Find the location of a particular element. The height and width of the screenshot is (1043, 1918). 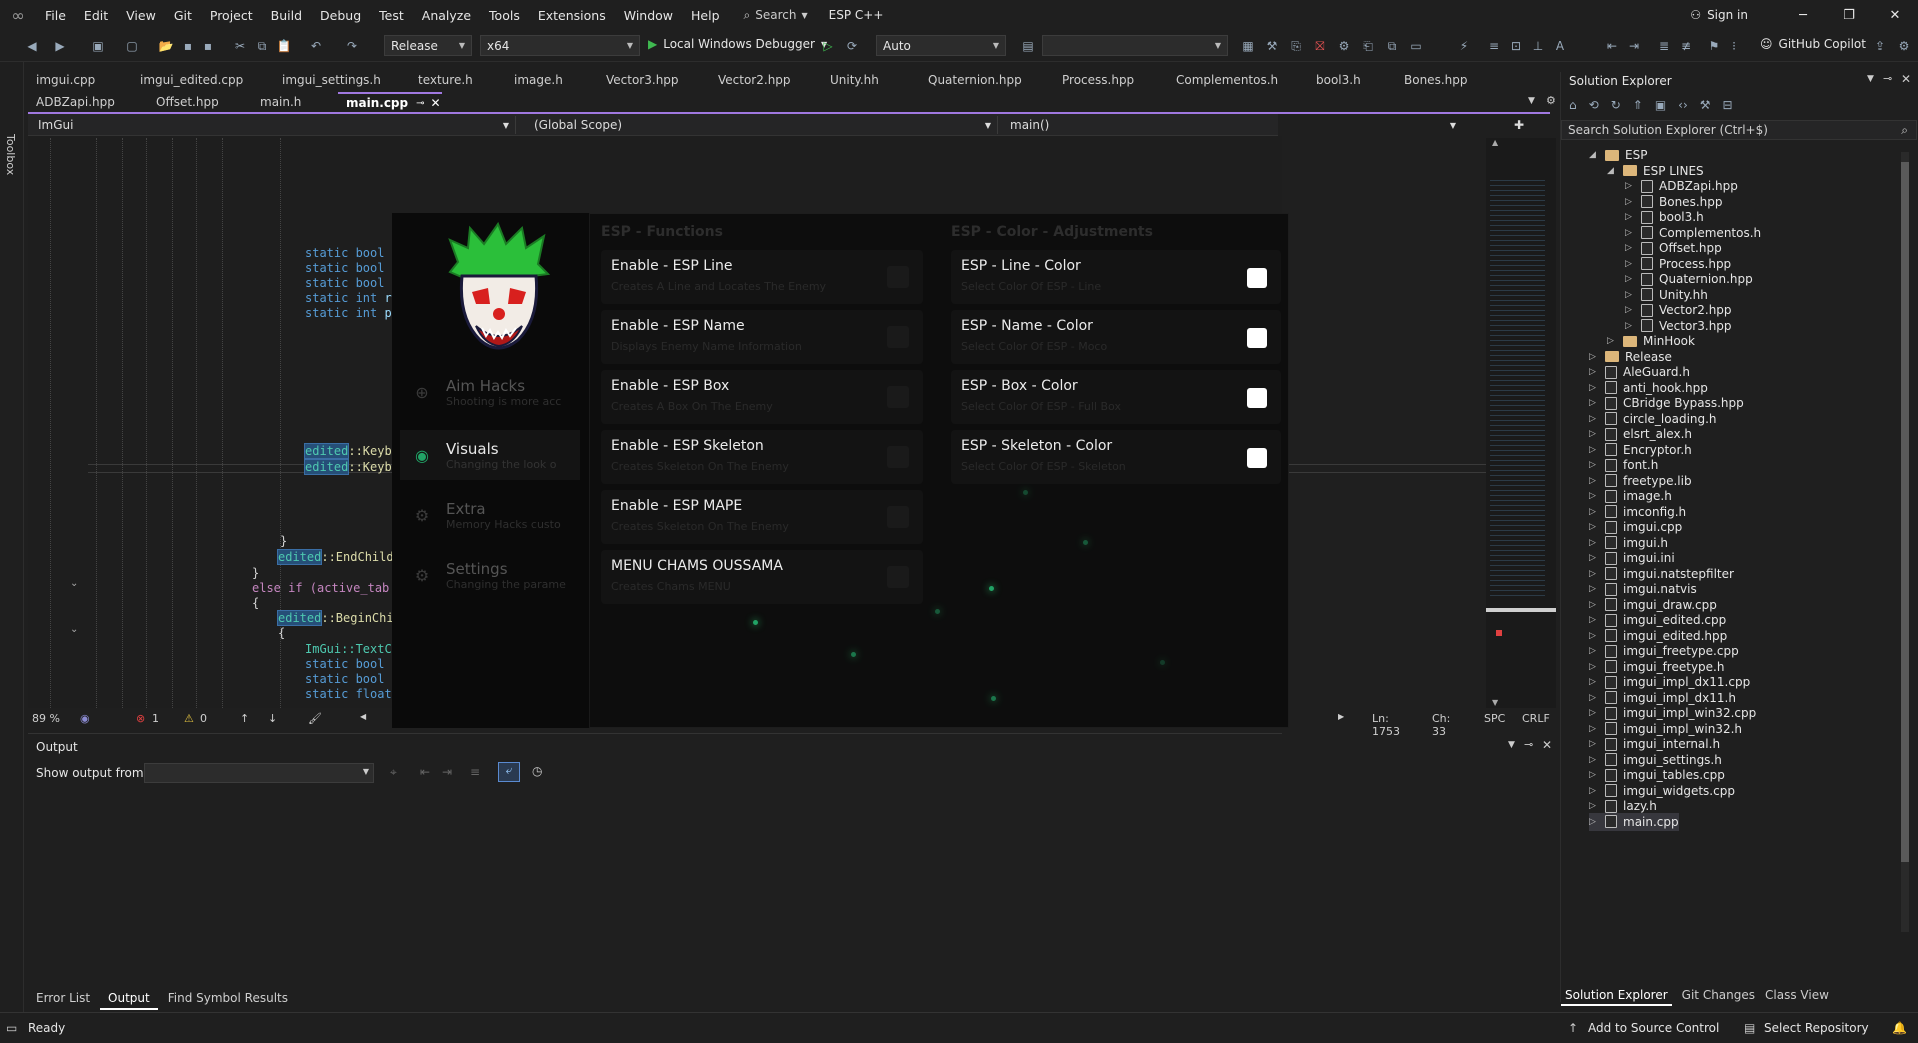

new-project-icon: ▣ is located at coordinates (98, 46).